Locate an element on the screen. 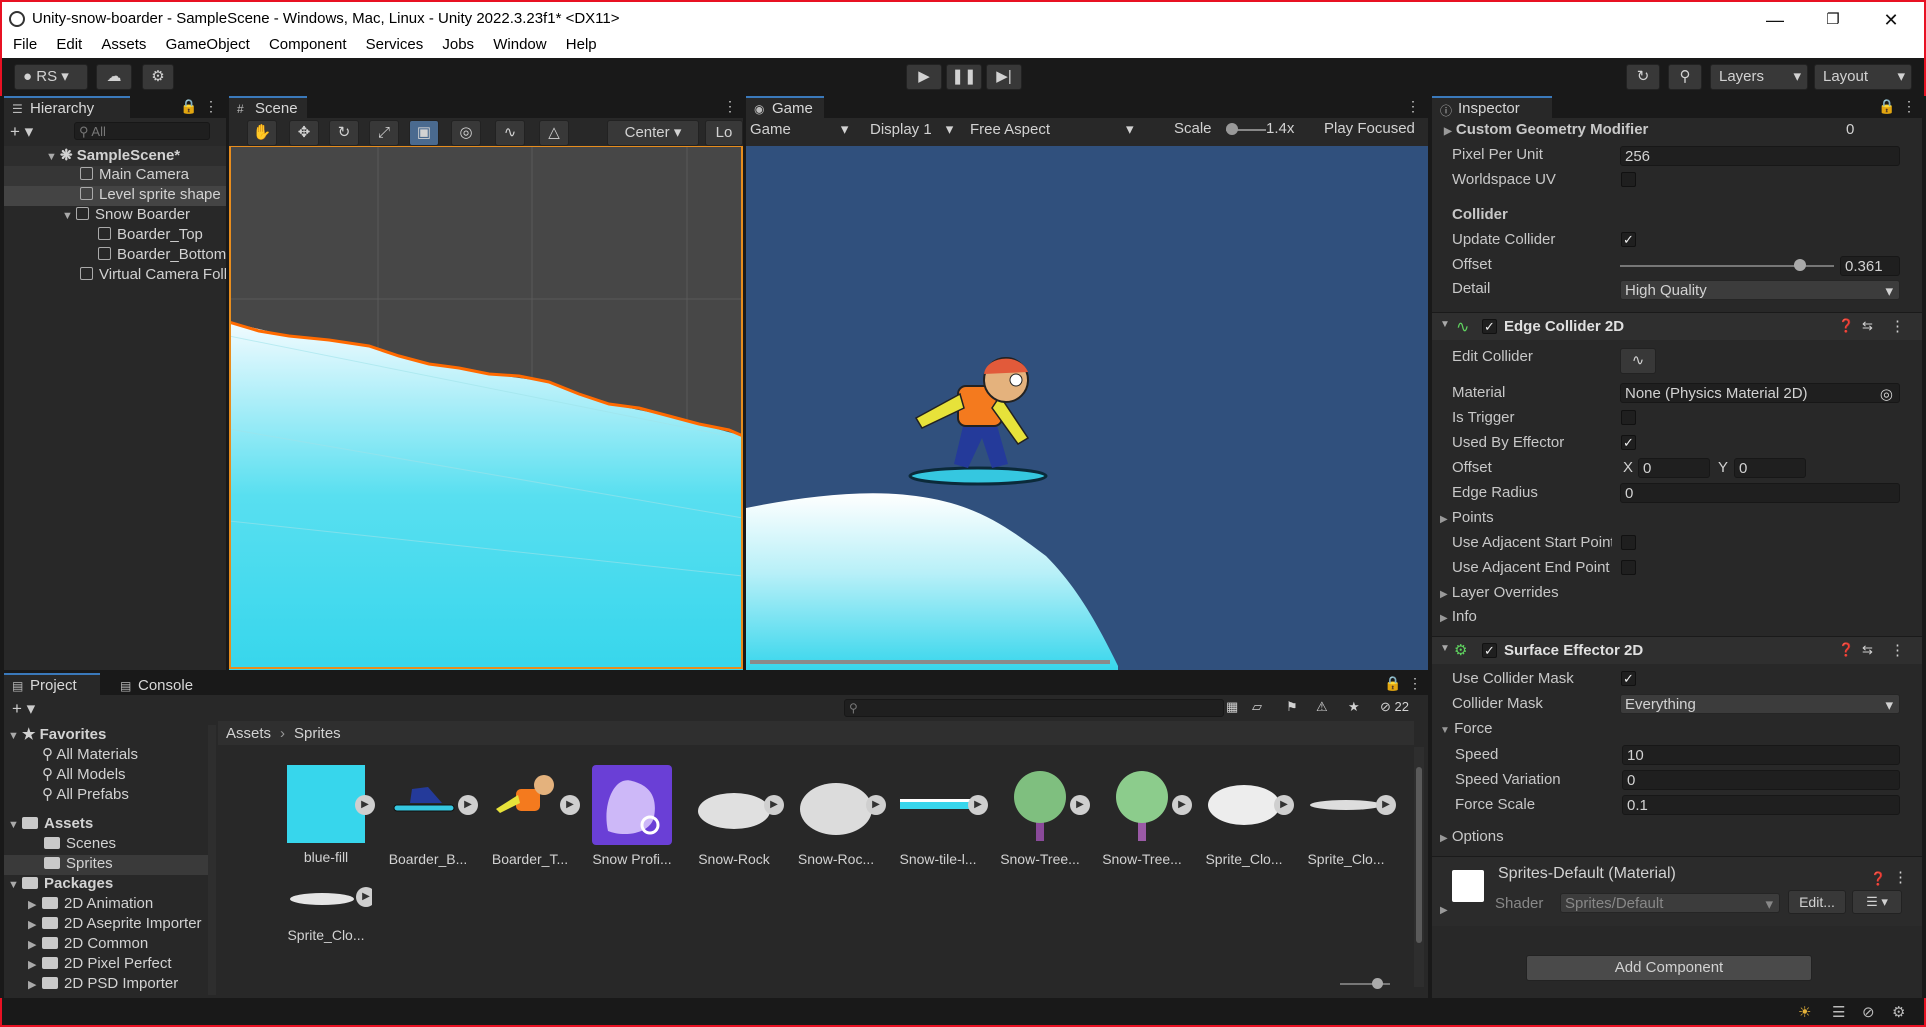 The height and width of the screenshot is (1027, 1926). play-icon: ▶ is located at coordinates (924, 77).